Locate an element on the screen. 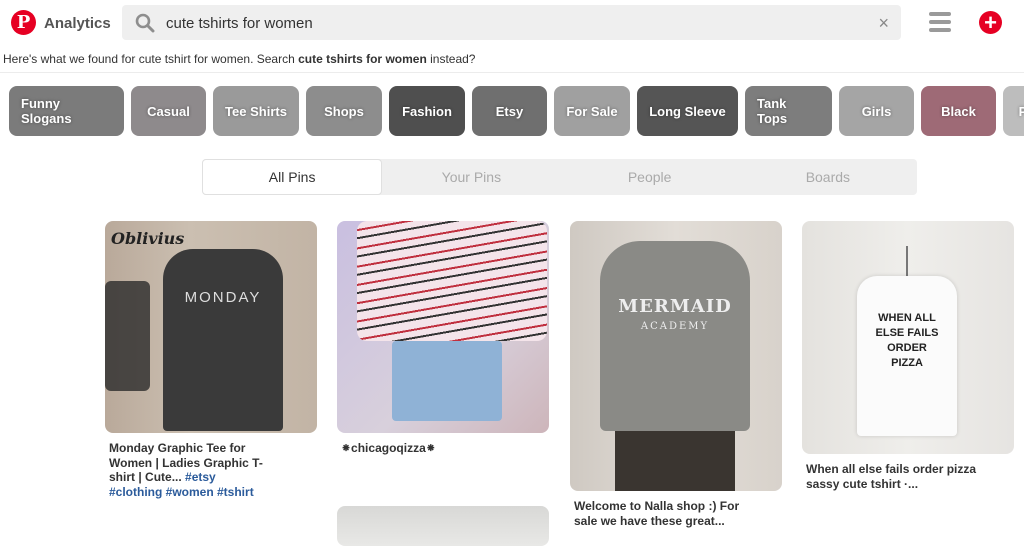  striped-shirt is located at coordinates (452, 281).